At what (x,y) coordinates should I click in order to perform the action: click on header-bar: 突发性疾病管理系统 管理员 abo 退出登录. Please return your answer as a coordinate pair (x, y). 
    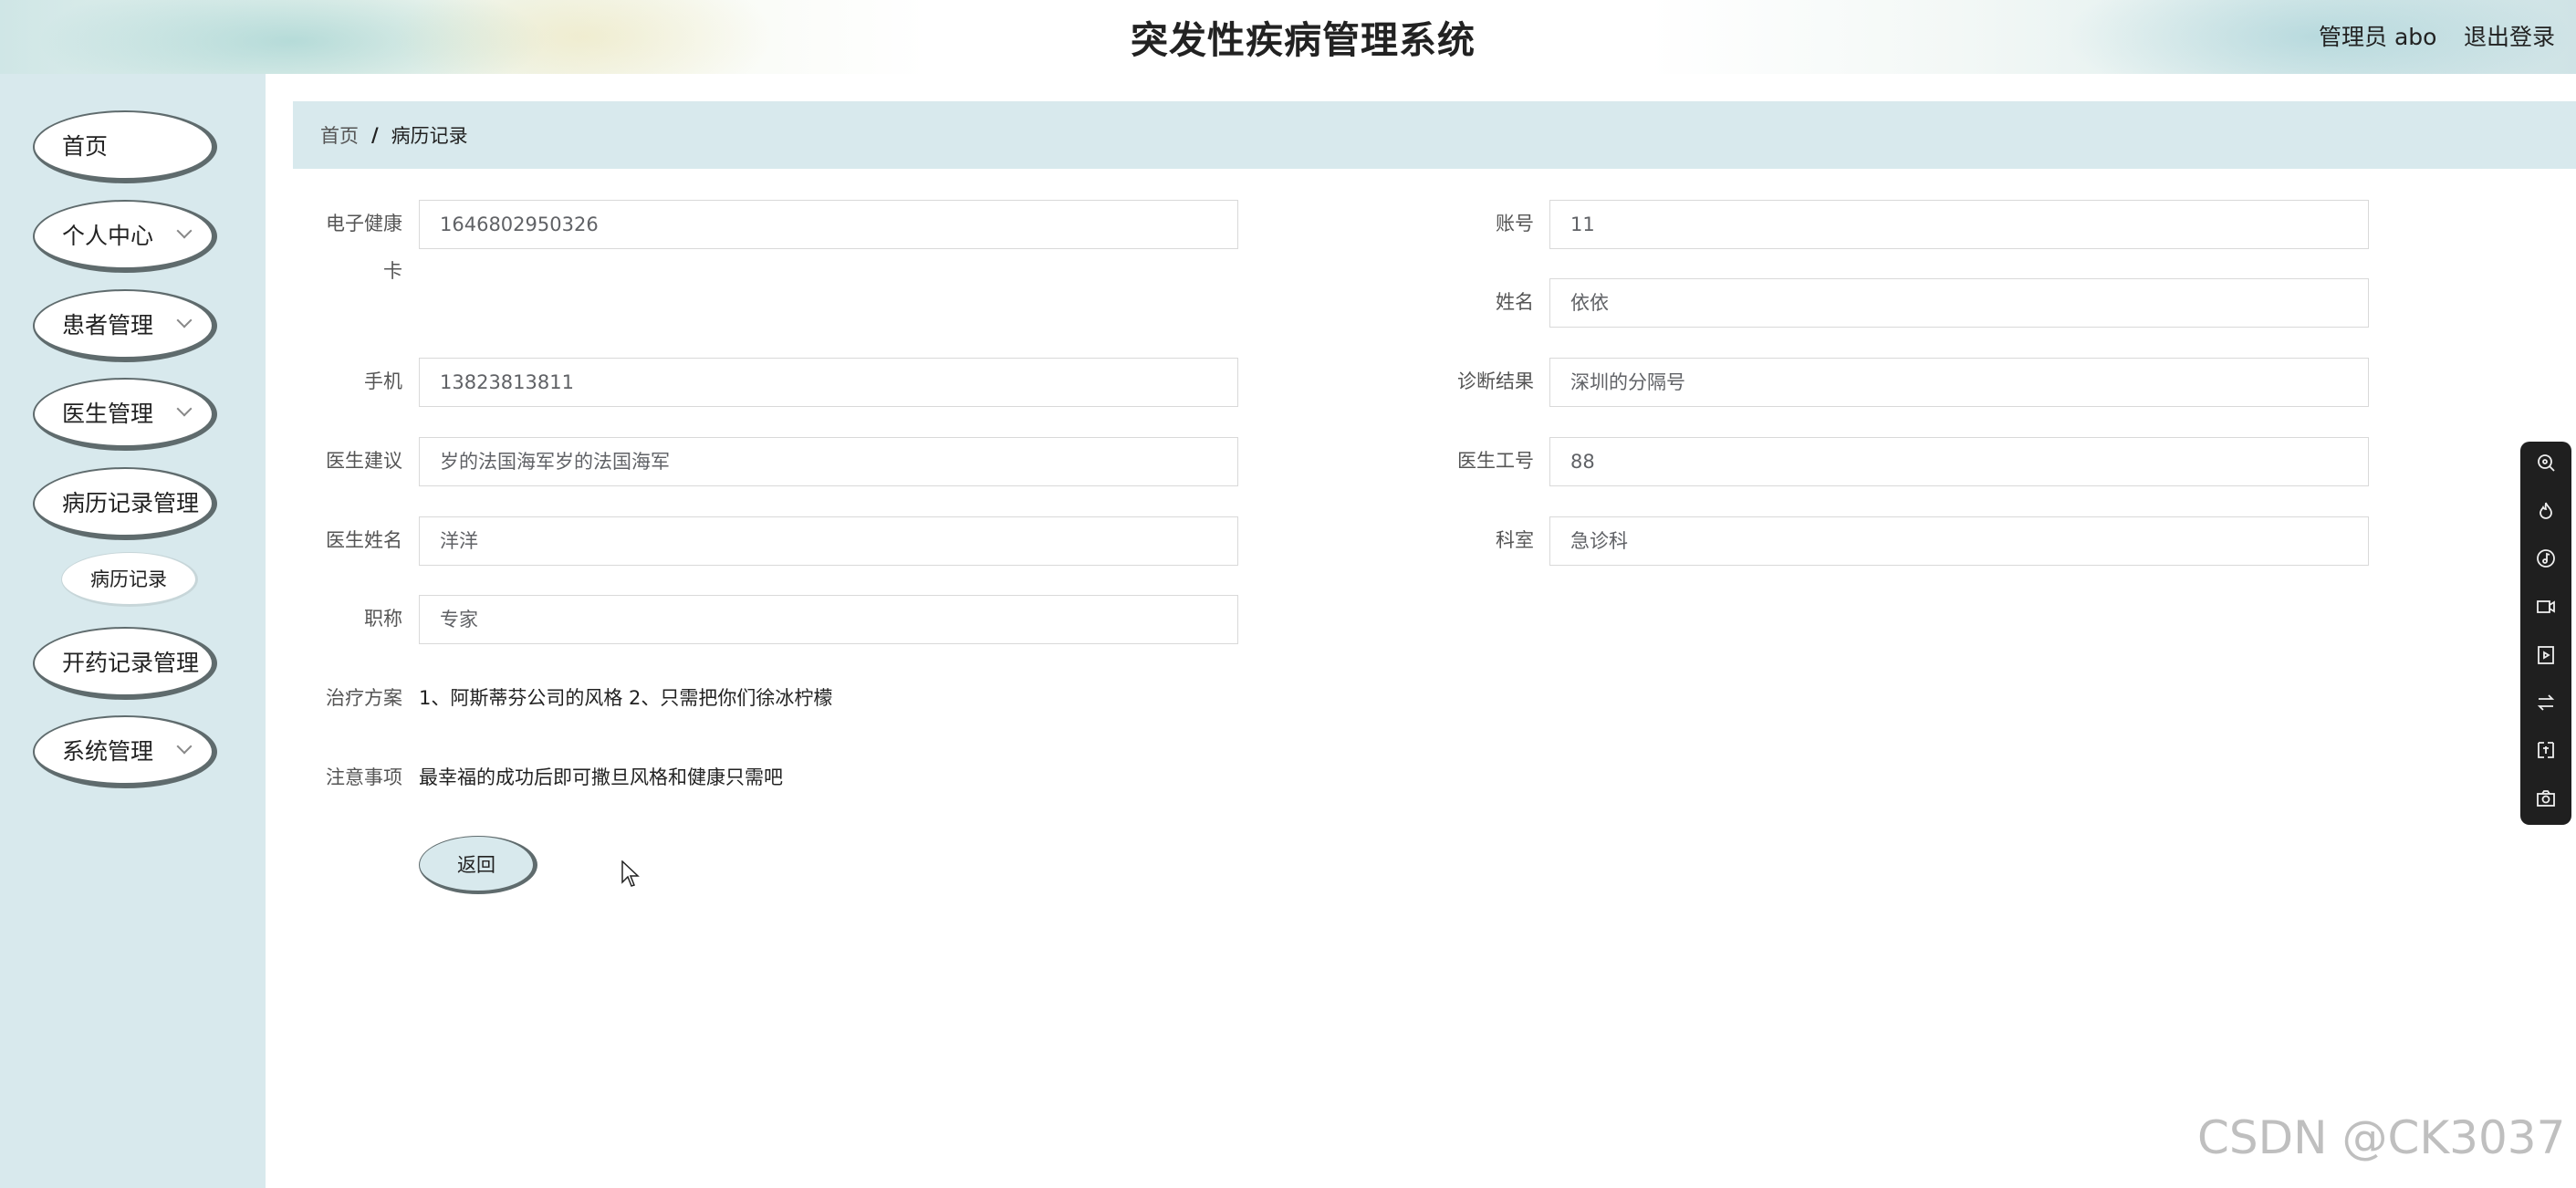
    Looking at the image, I should click on (1288, 37).